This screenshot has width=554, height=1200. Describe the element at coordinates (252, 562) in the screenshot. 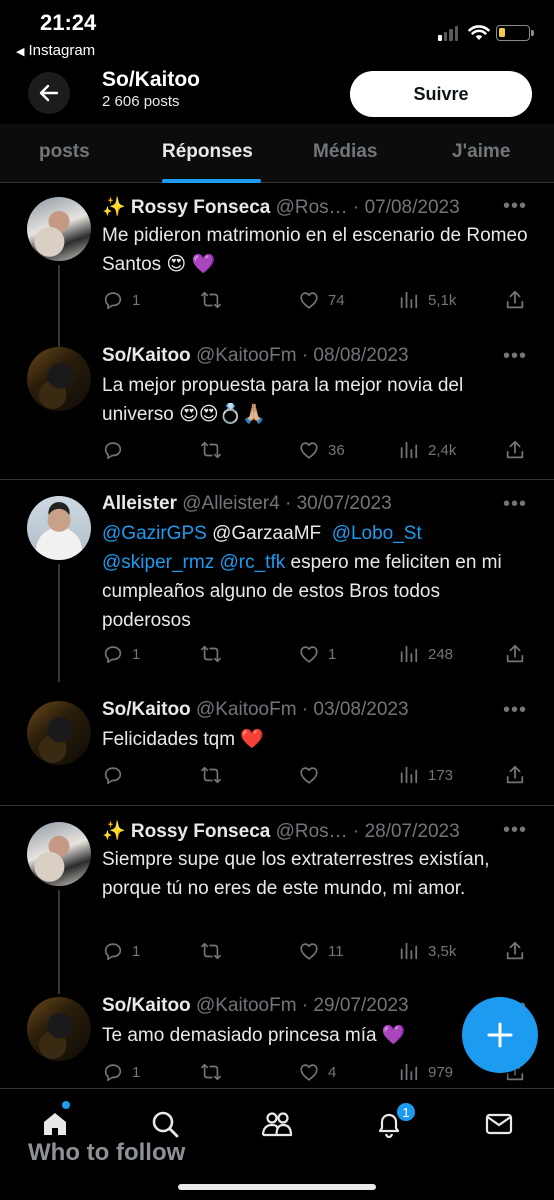

I see `mention-link: @rc_tfk` at that location.